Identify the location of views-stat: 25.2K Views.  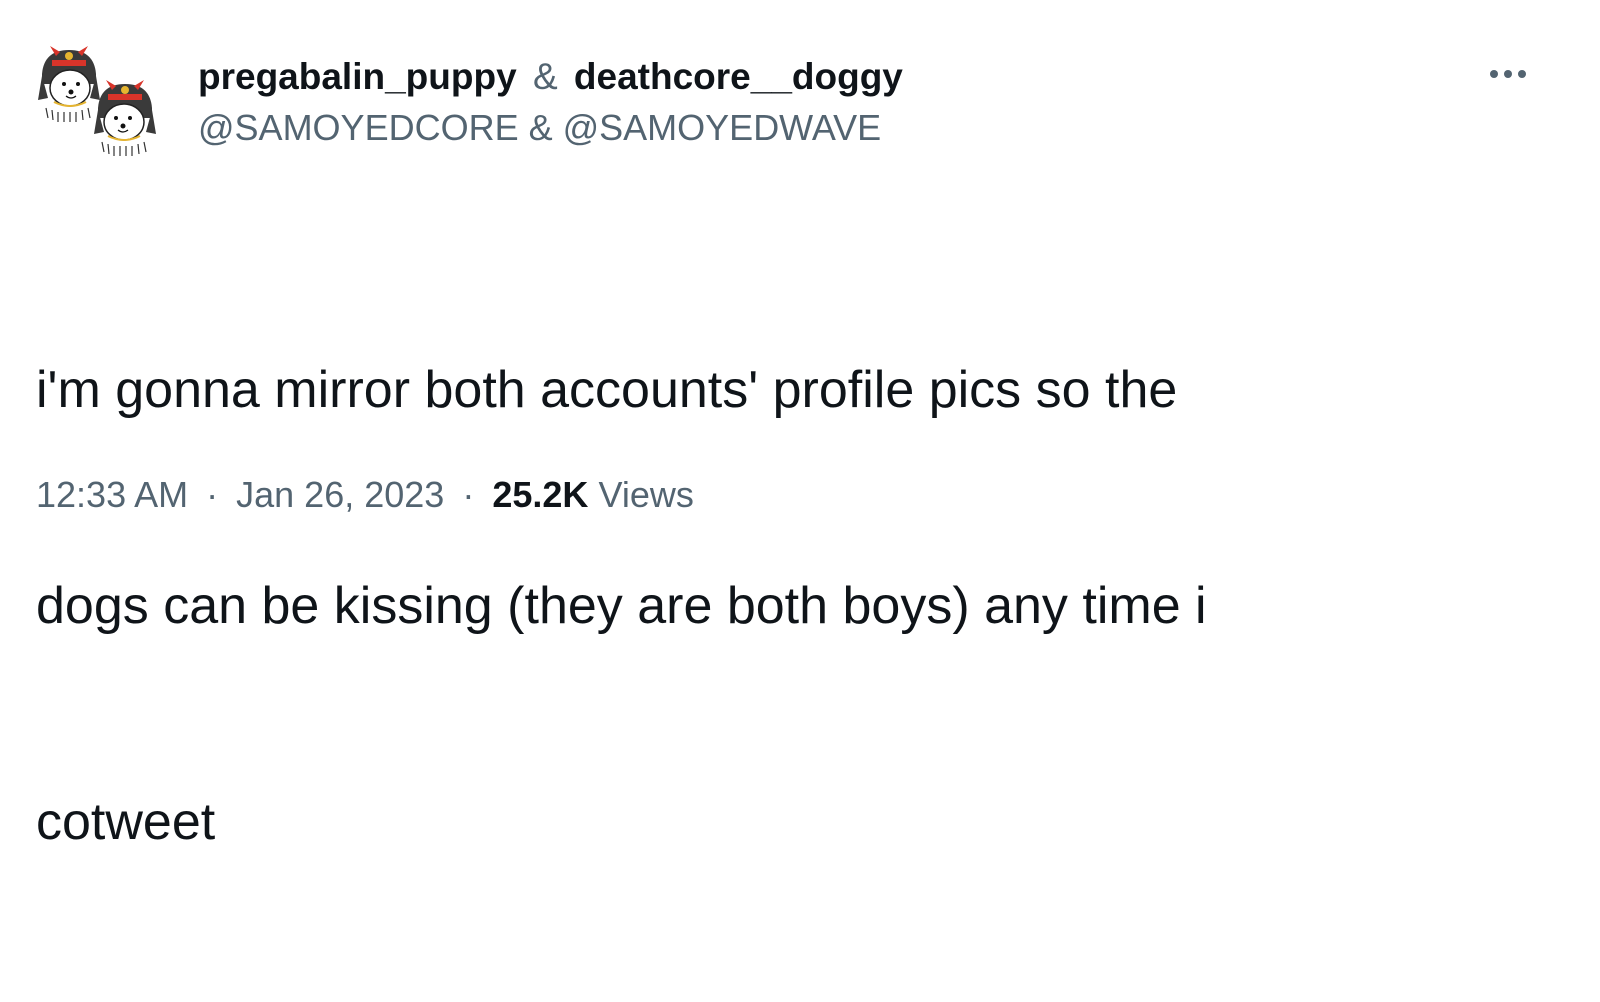
(592, 494).